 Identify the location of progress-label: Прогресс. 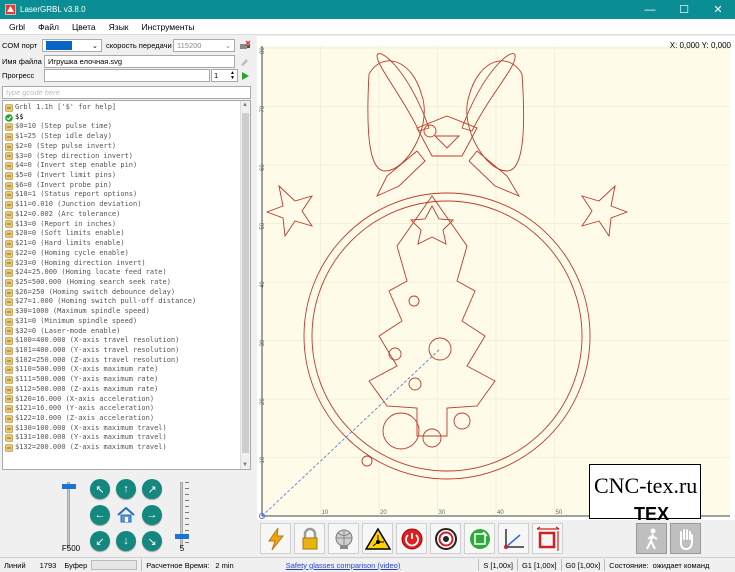
(18, 75).